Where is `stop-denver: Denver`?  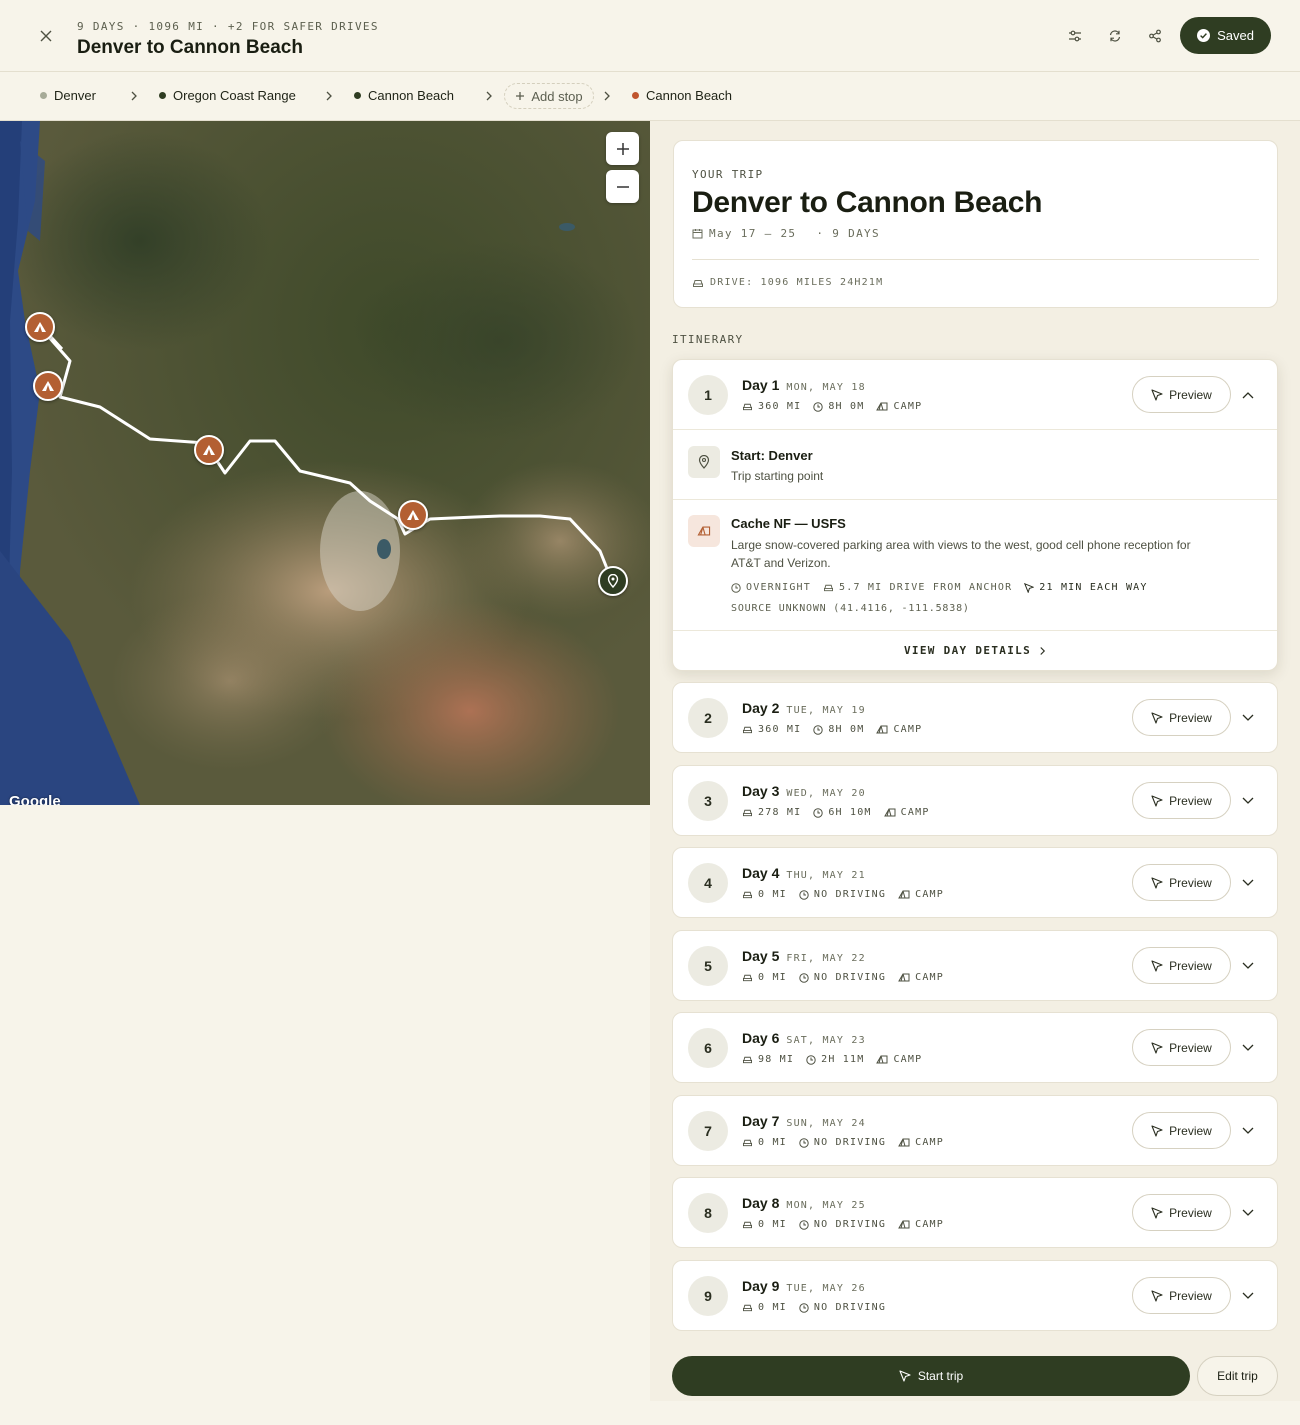 stop-denver: Denver is located at coordinates (68, 95).